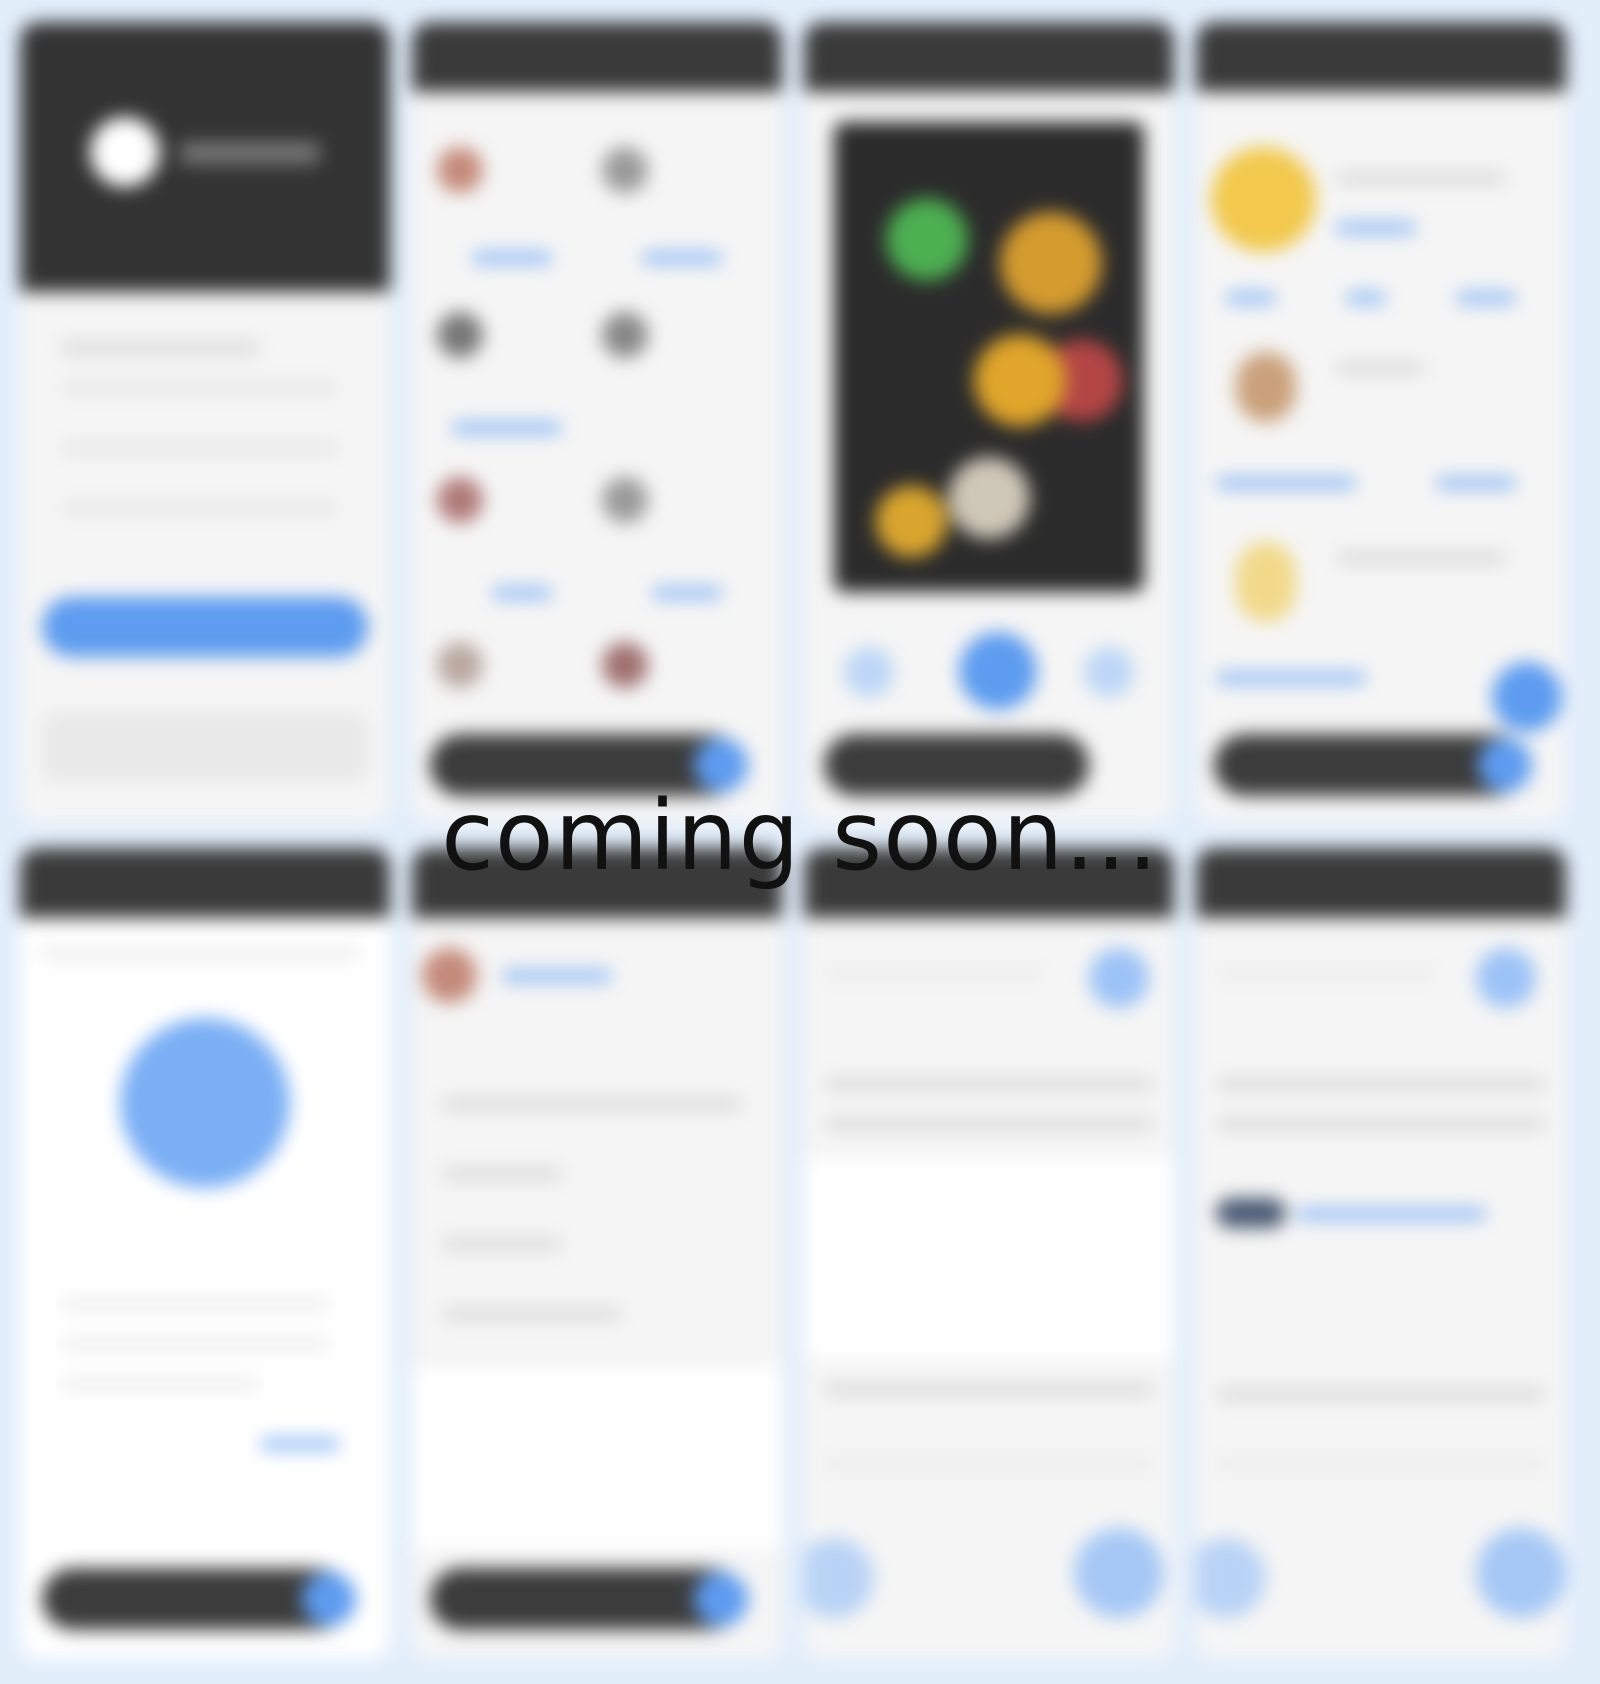 The height and width of the screenshot is (1684, 1600). What do you see at coordinates (1381, 1253) in the screenshot?
I see `screen-chat` at bounding box center [1381, 1253].